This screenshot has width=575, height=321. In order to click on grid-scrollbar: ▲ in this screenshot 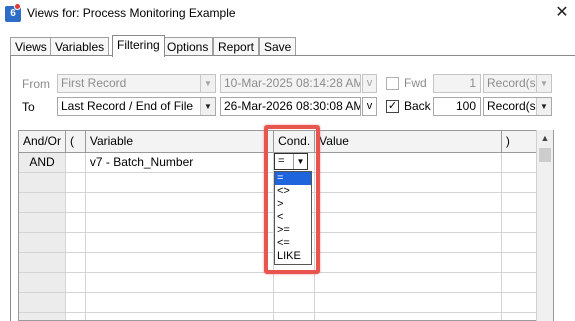, I will do `click(544, 225)`.